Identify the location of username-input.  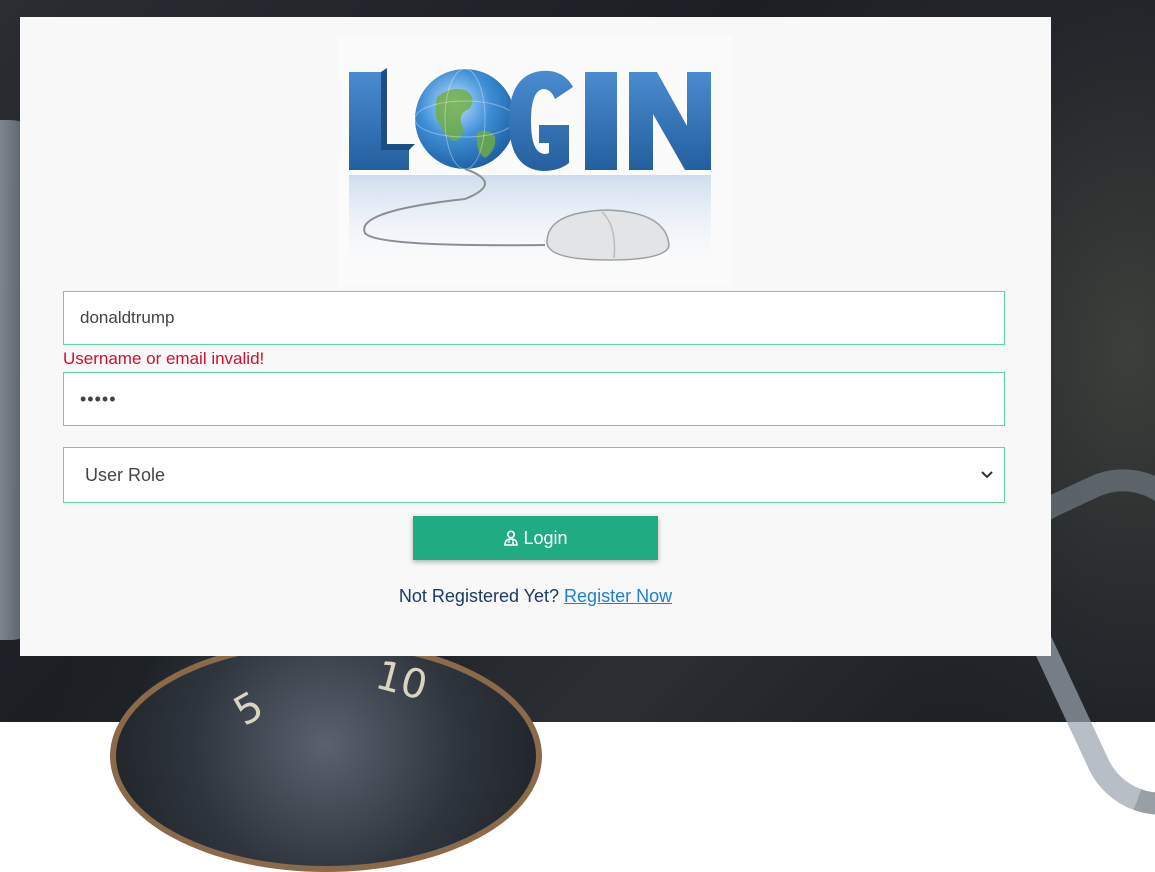
(534, 318).